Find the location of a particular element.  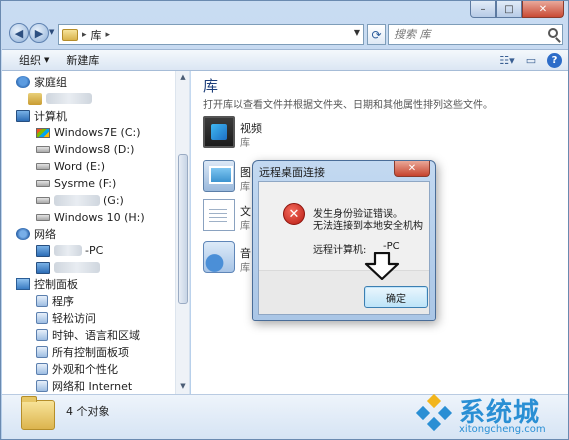

homegroup-icon is located at coordinates (23, 81).